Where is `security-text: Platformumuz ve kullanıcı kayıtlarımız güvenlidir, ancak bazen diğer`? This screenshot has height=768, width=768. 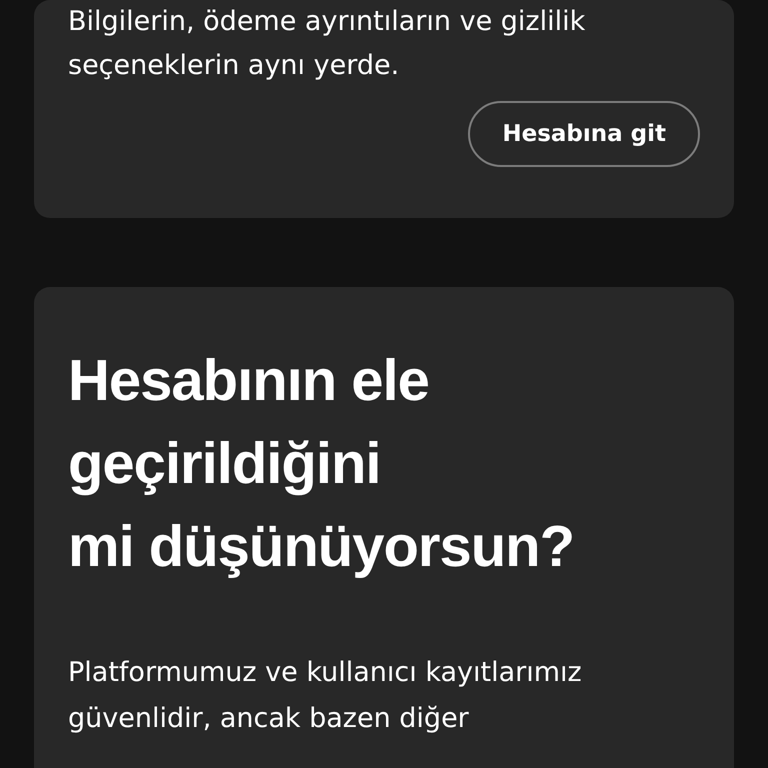
security-text: Platformumuz ve kullanıcı kayıtlarımız güvenlidir, ancak bazen diğer is located at coordinates (325, 696).